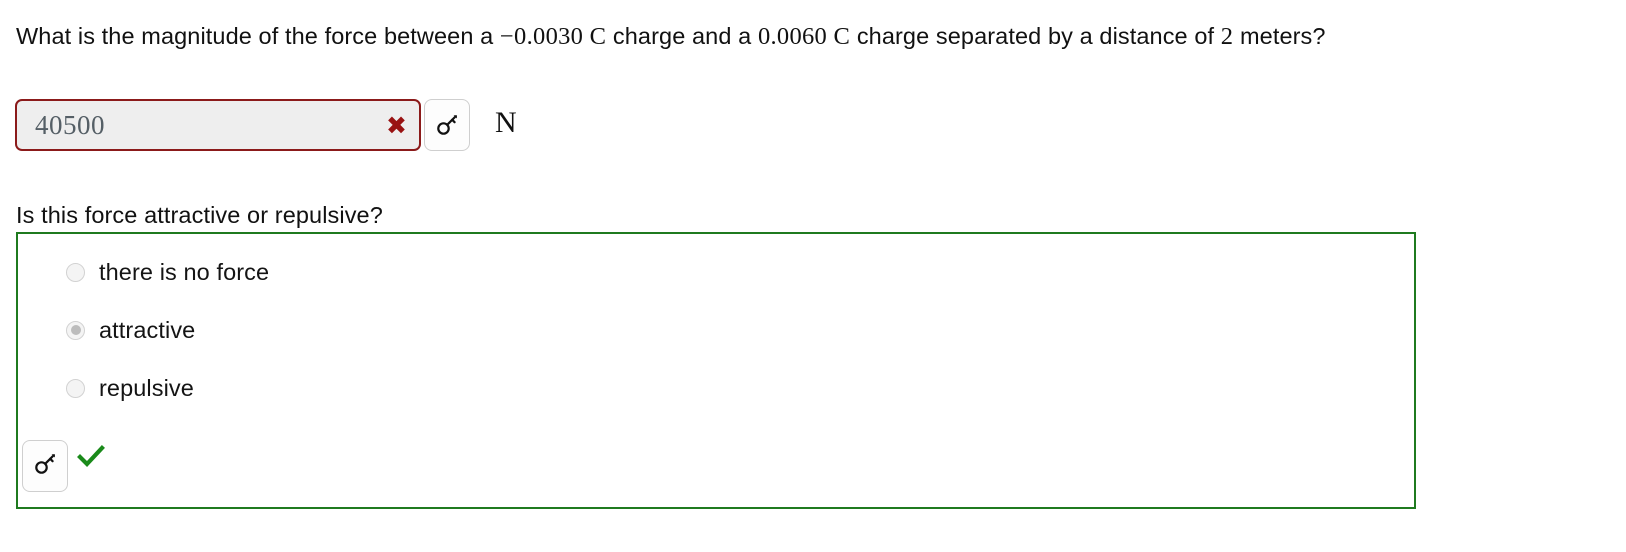  I want to click on incorrect-x-icon: ✖, so click(396, 125).